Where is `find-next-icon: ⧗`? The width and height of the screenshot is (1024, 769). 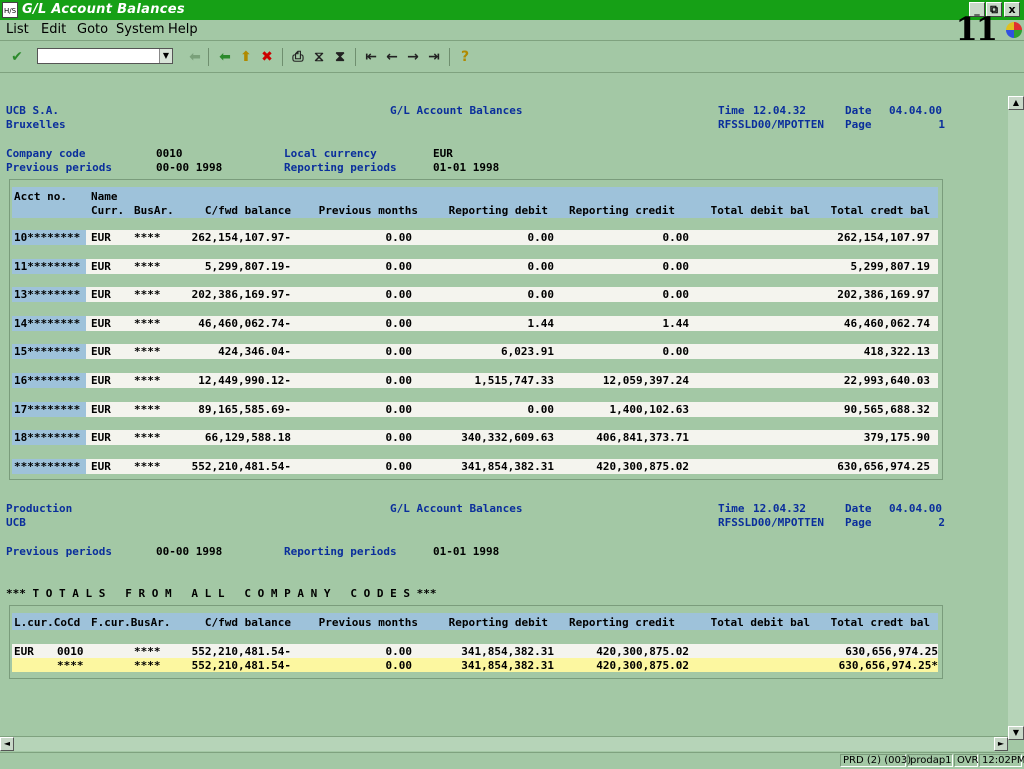 find-next-icon: ⧗ is located at coordinates (340, 57).